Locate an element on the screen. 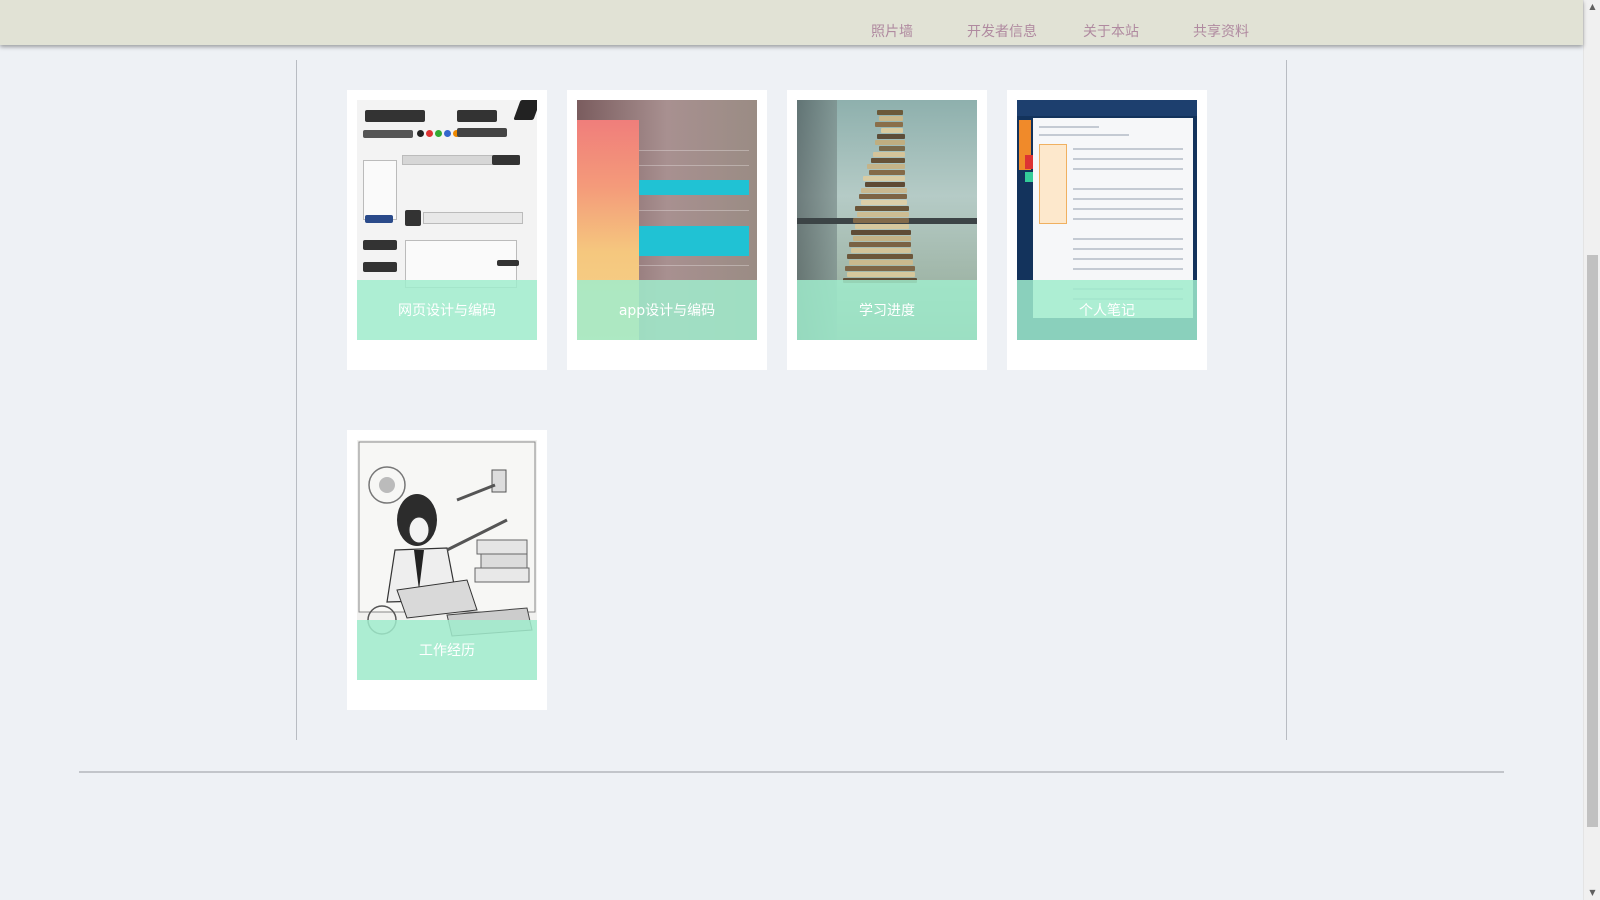 The height and width of the screenshot is (900, 1600). top-navbar: 照片墙 开发者信息 关于本站 共享资料 is located at coordinates (791, 22).